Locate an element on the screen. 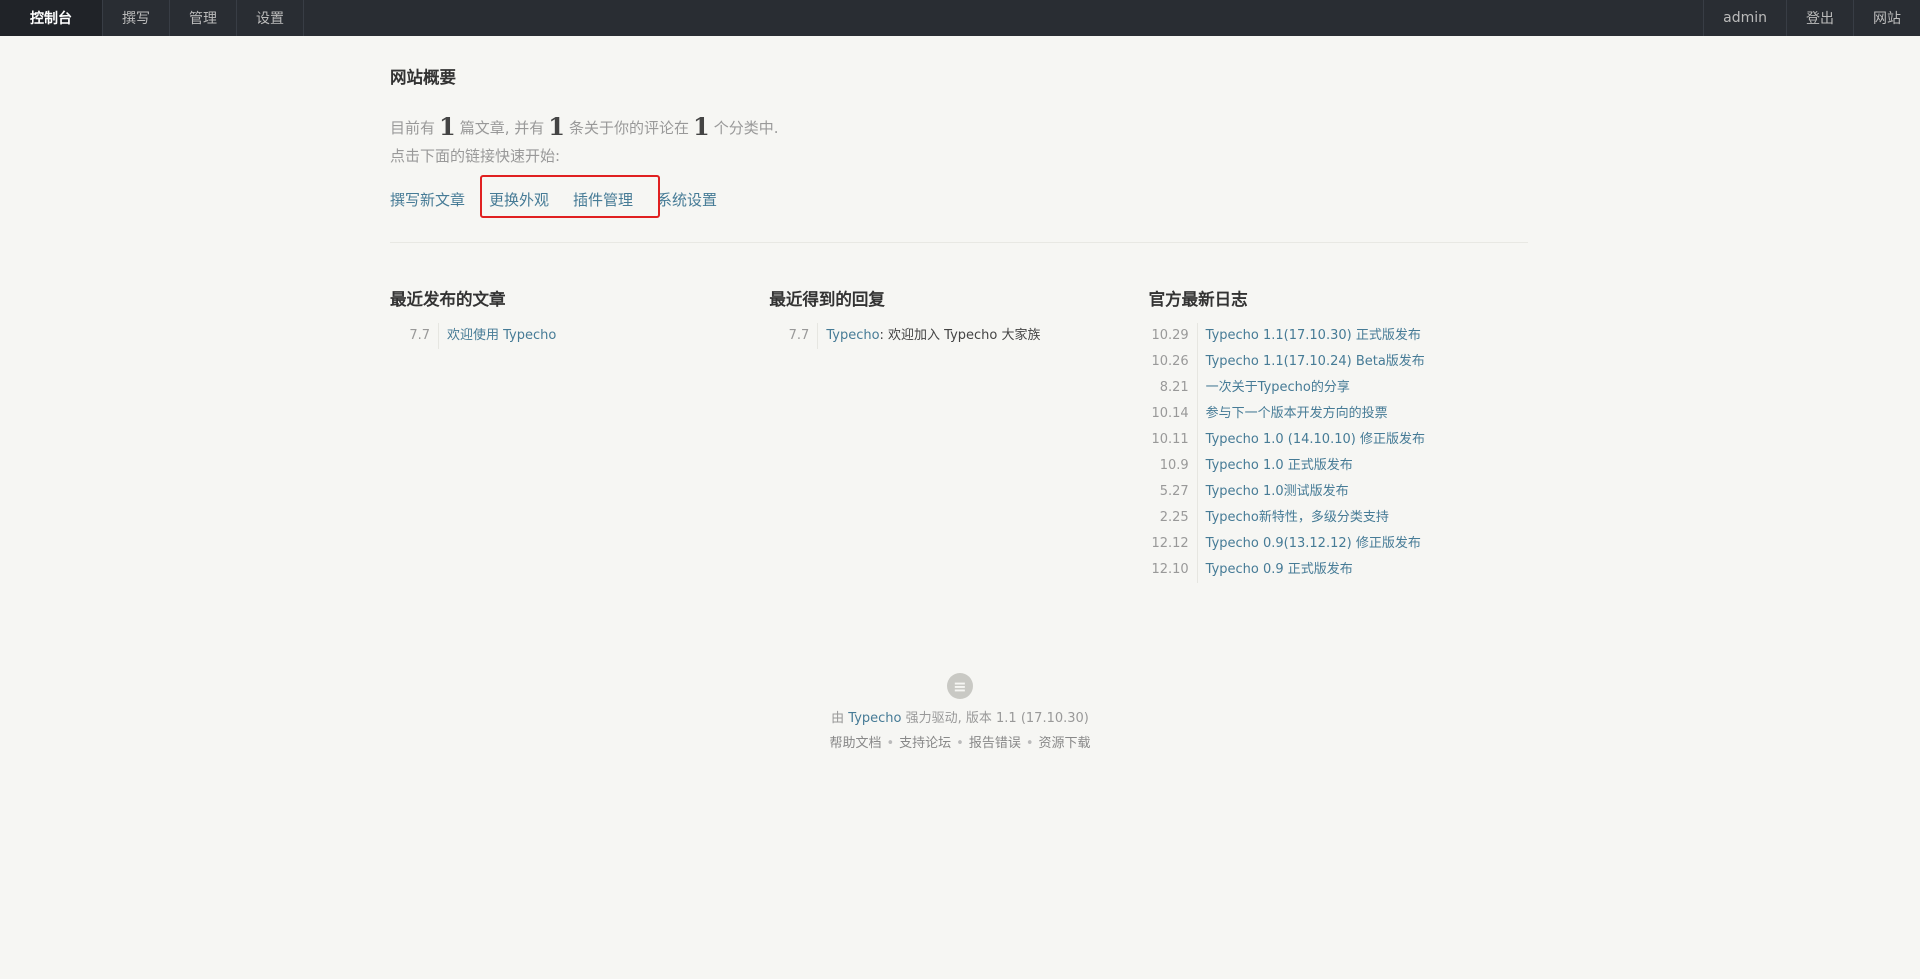 This screenshot has width=1920, height=979. log-link: Typecho 1.0测试版发布 is located at coordinates (1277, 492).